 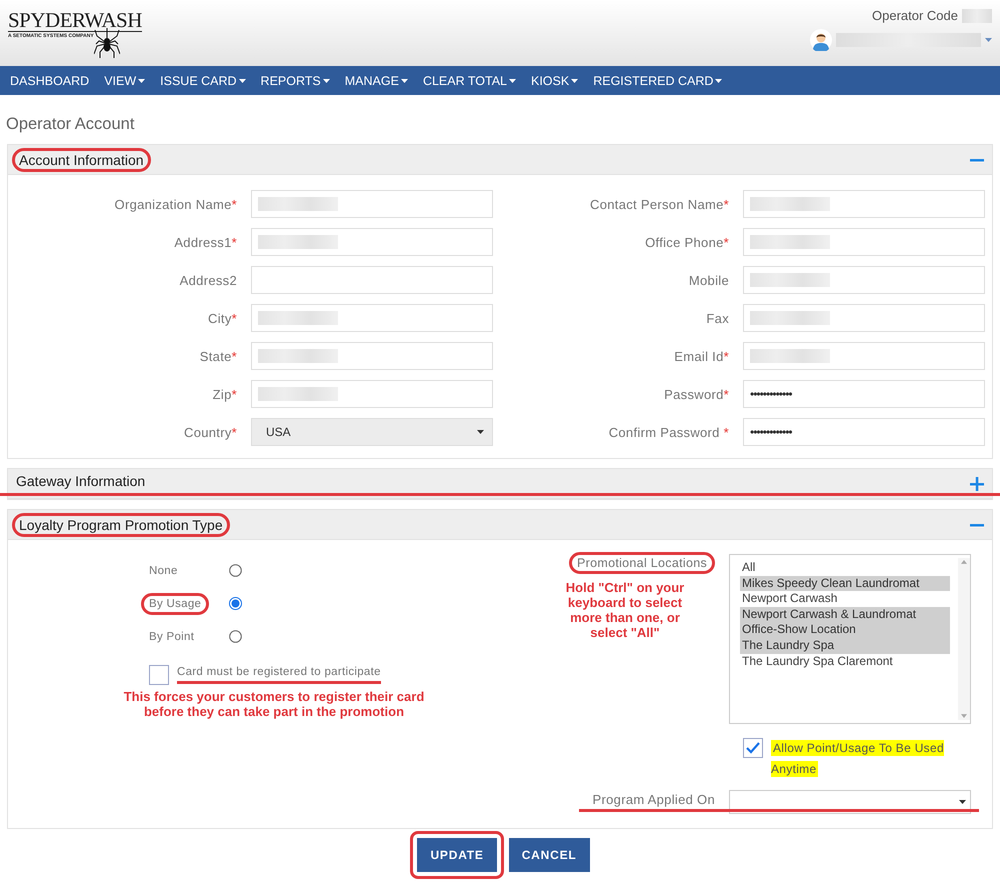 What do you see at coordinates (175, 603) in the screenshot?
I see `radio-label: By Usage` at bounding box center [175, 603].